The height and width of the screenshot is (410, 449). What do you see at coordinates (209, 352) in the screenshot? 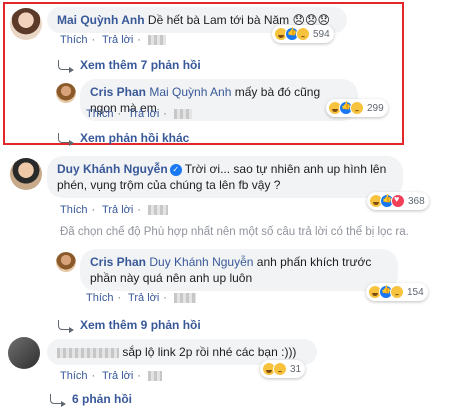
I see `comment-text: sắp lộ link 2p rồi nhé các bạn :)))` at bounding box center [209, 352].